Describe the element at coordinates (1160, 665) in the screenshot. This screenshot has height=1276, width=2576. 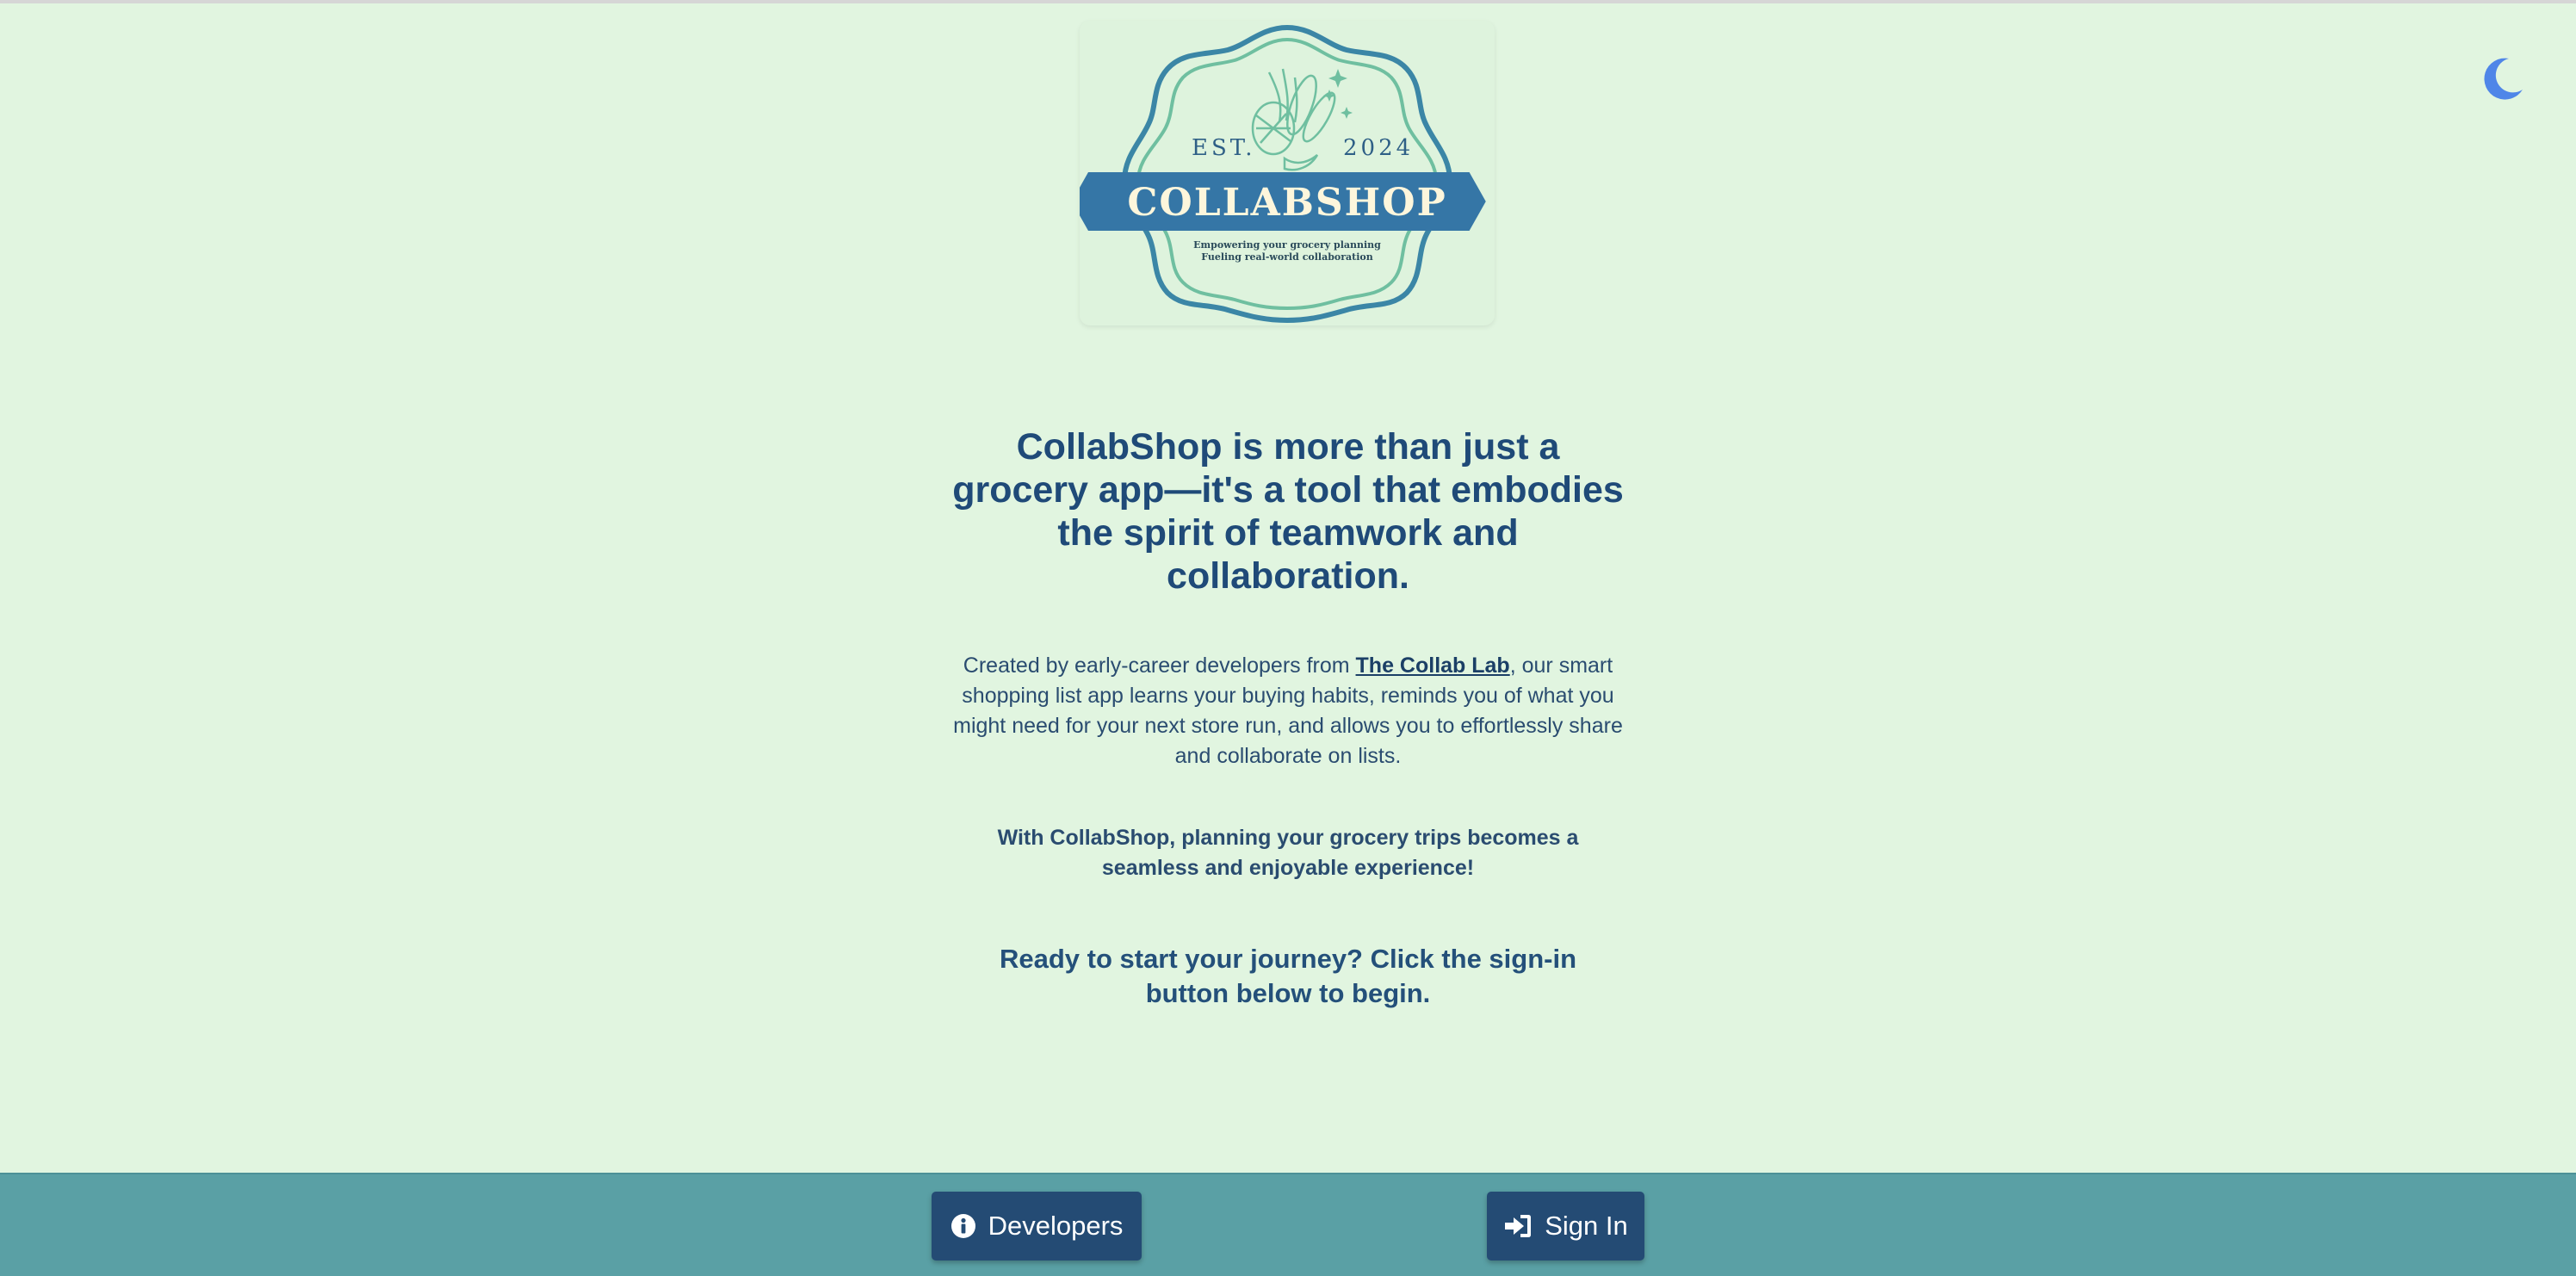
I see `hero-description-start: Created by early-career developers from` at that location.